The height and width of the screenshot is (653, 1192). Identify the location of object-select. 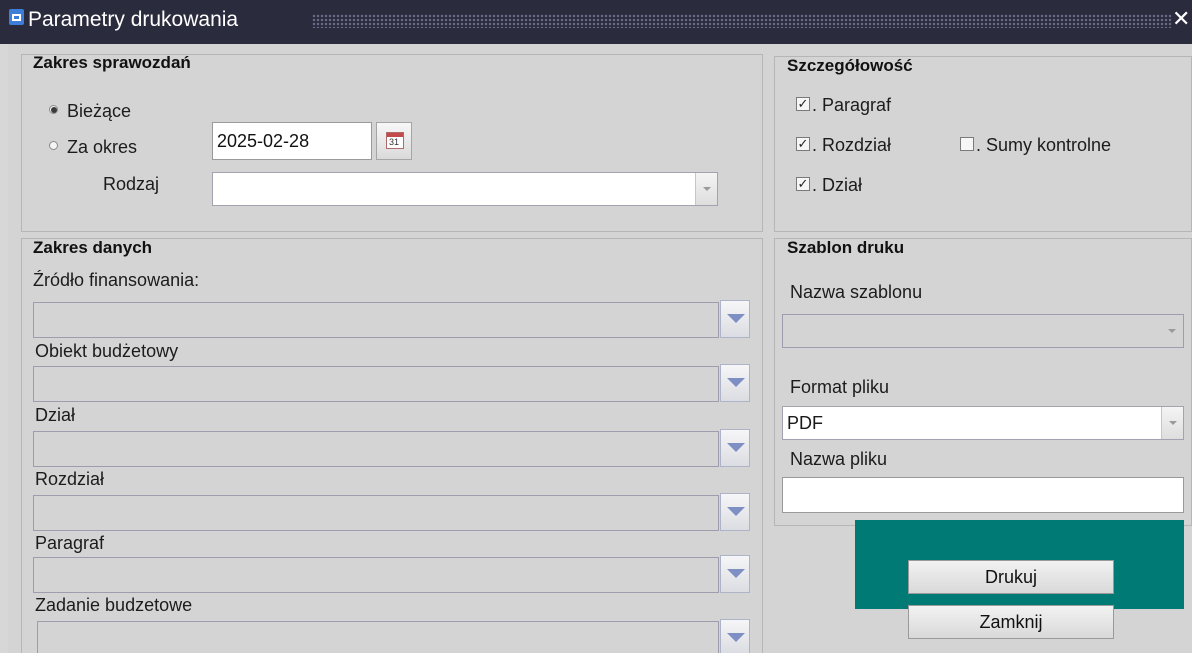
(376, 384).